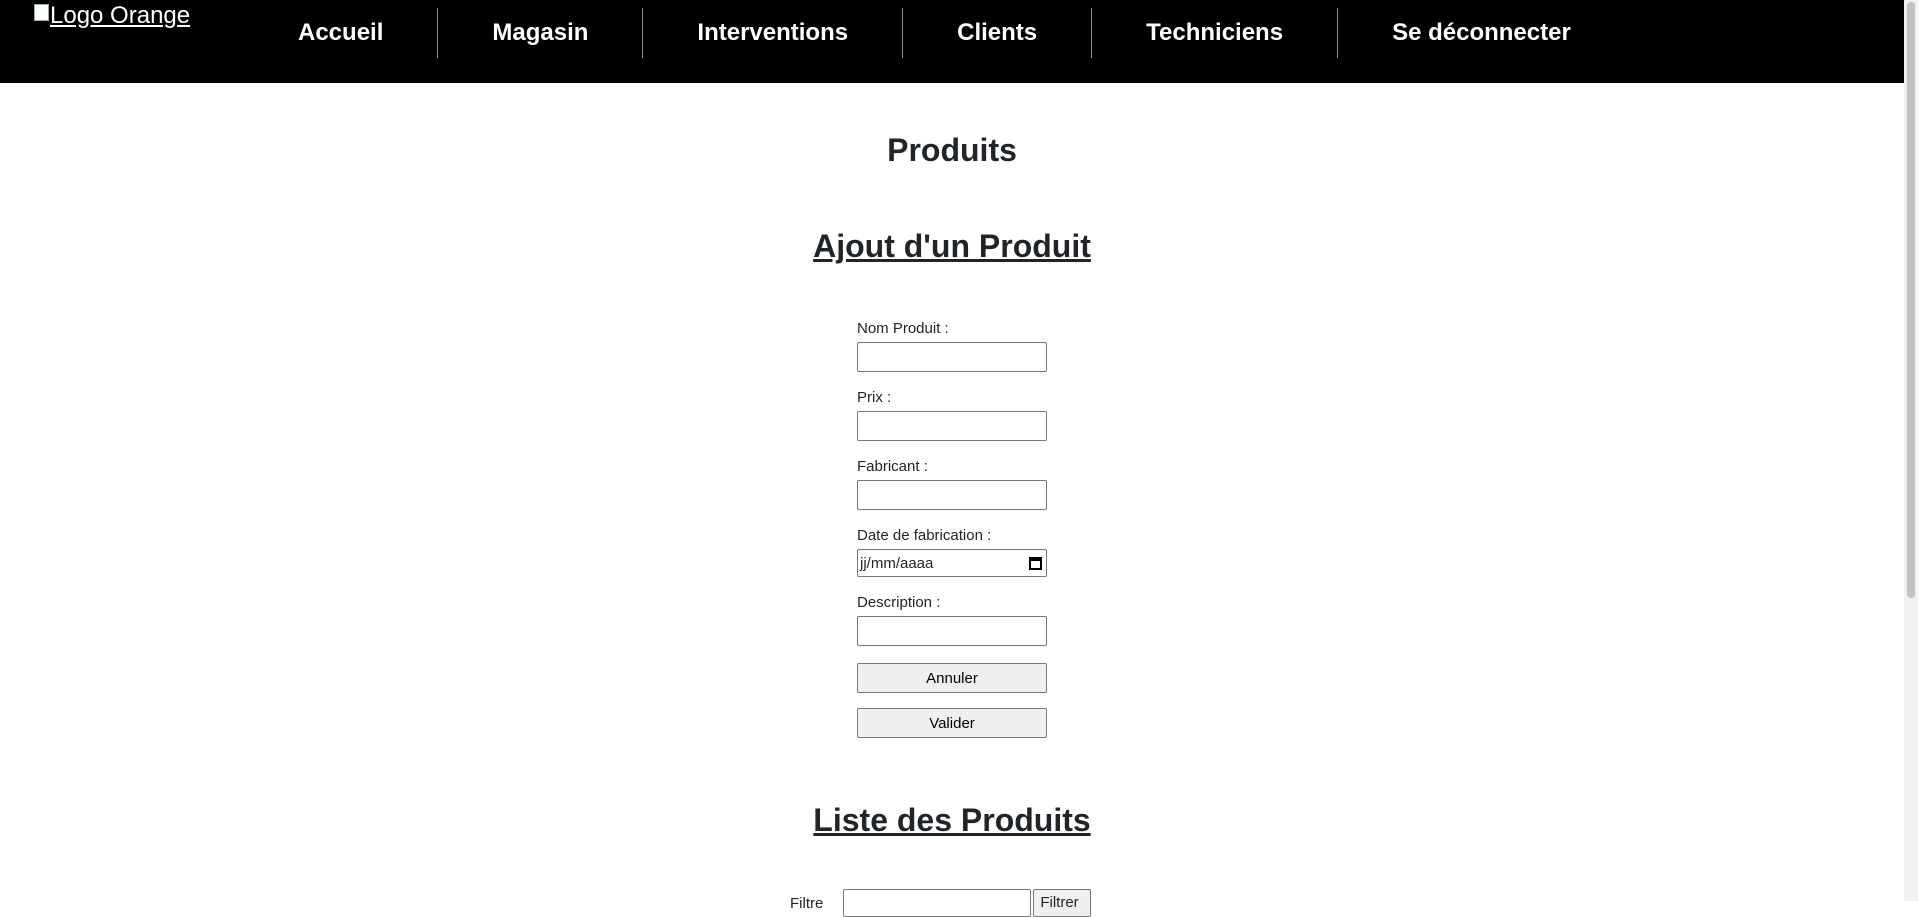  What do you see at coordinates (540, 33) in the screenshot?
I see `nav-item-magasin: Magasin` at bounding box center [540, 33].